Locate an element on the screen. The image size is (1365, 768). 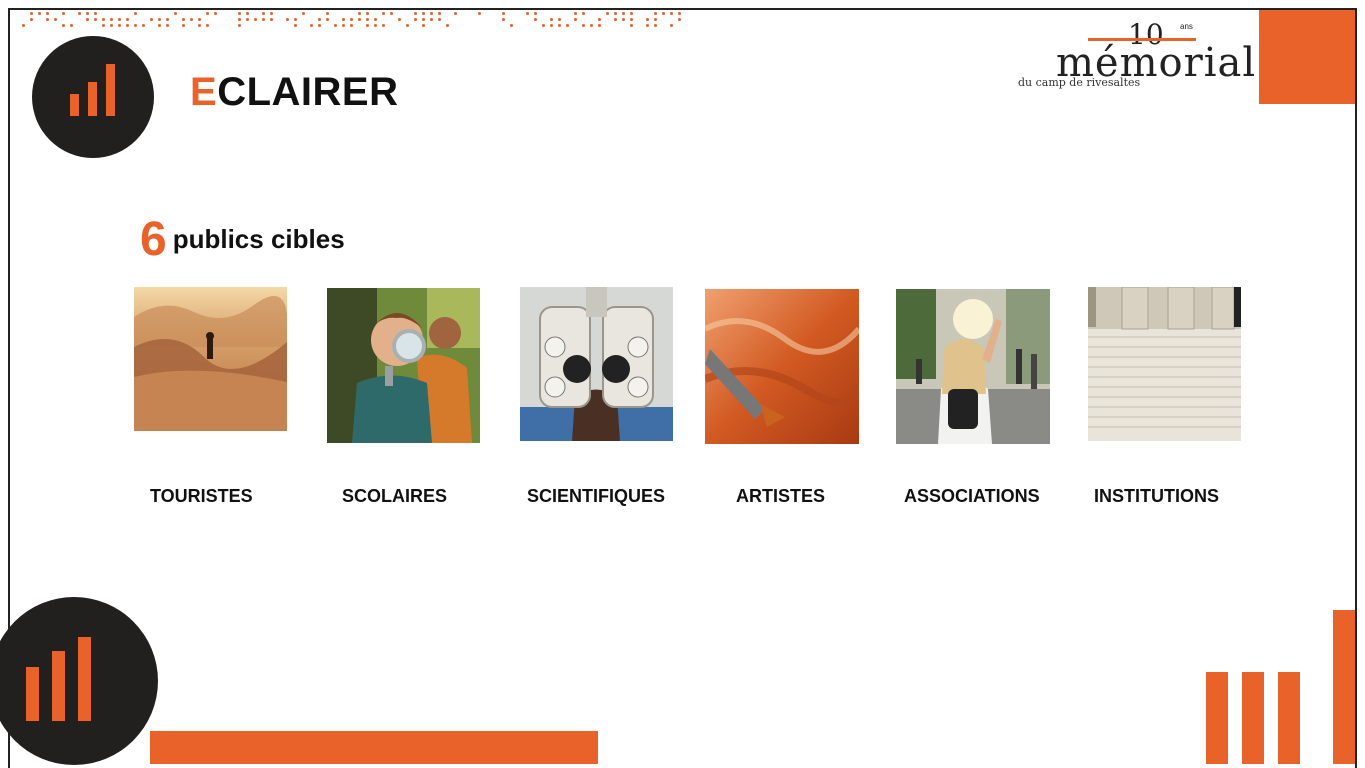
touristes-photo is located at coordinates (210, 359).